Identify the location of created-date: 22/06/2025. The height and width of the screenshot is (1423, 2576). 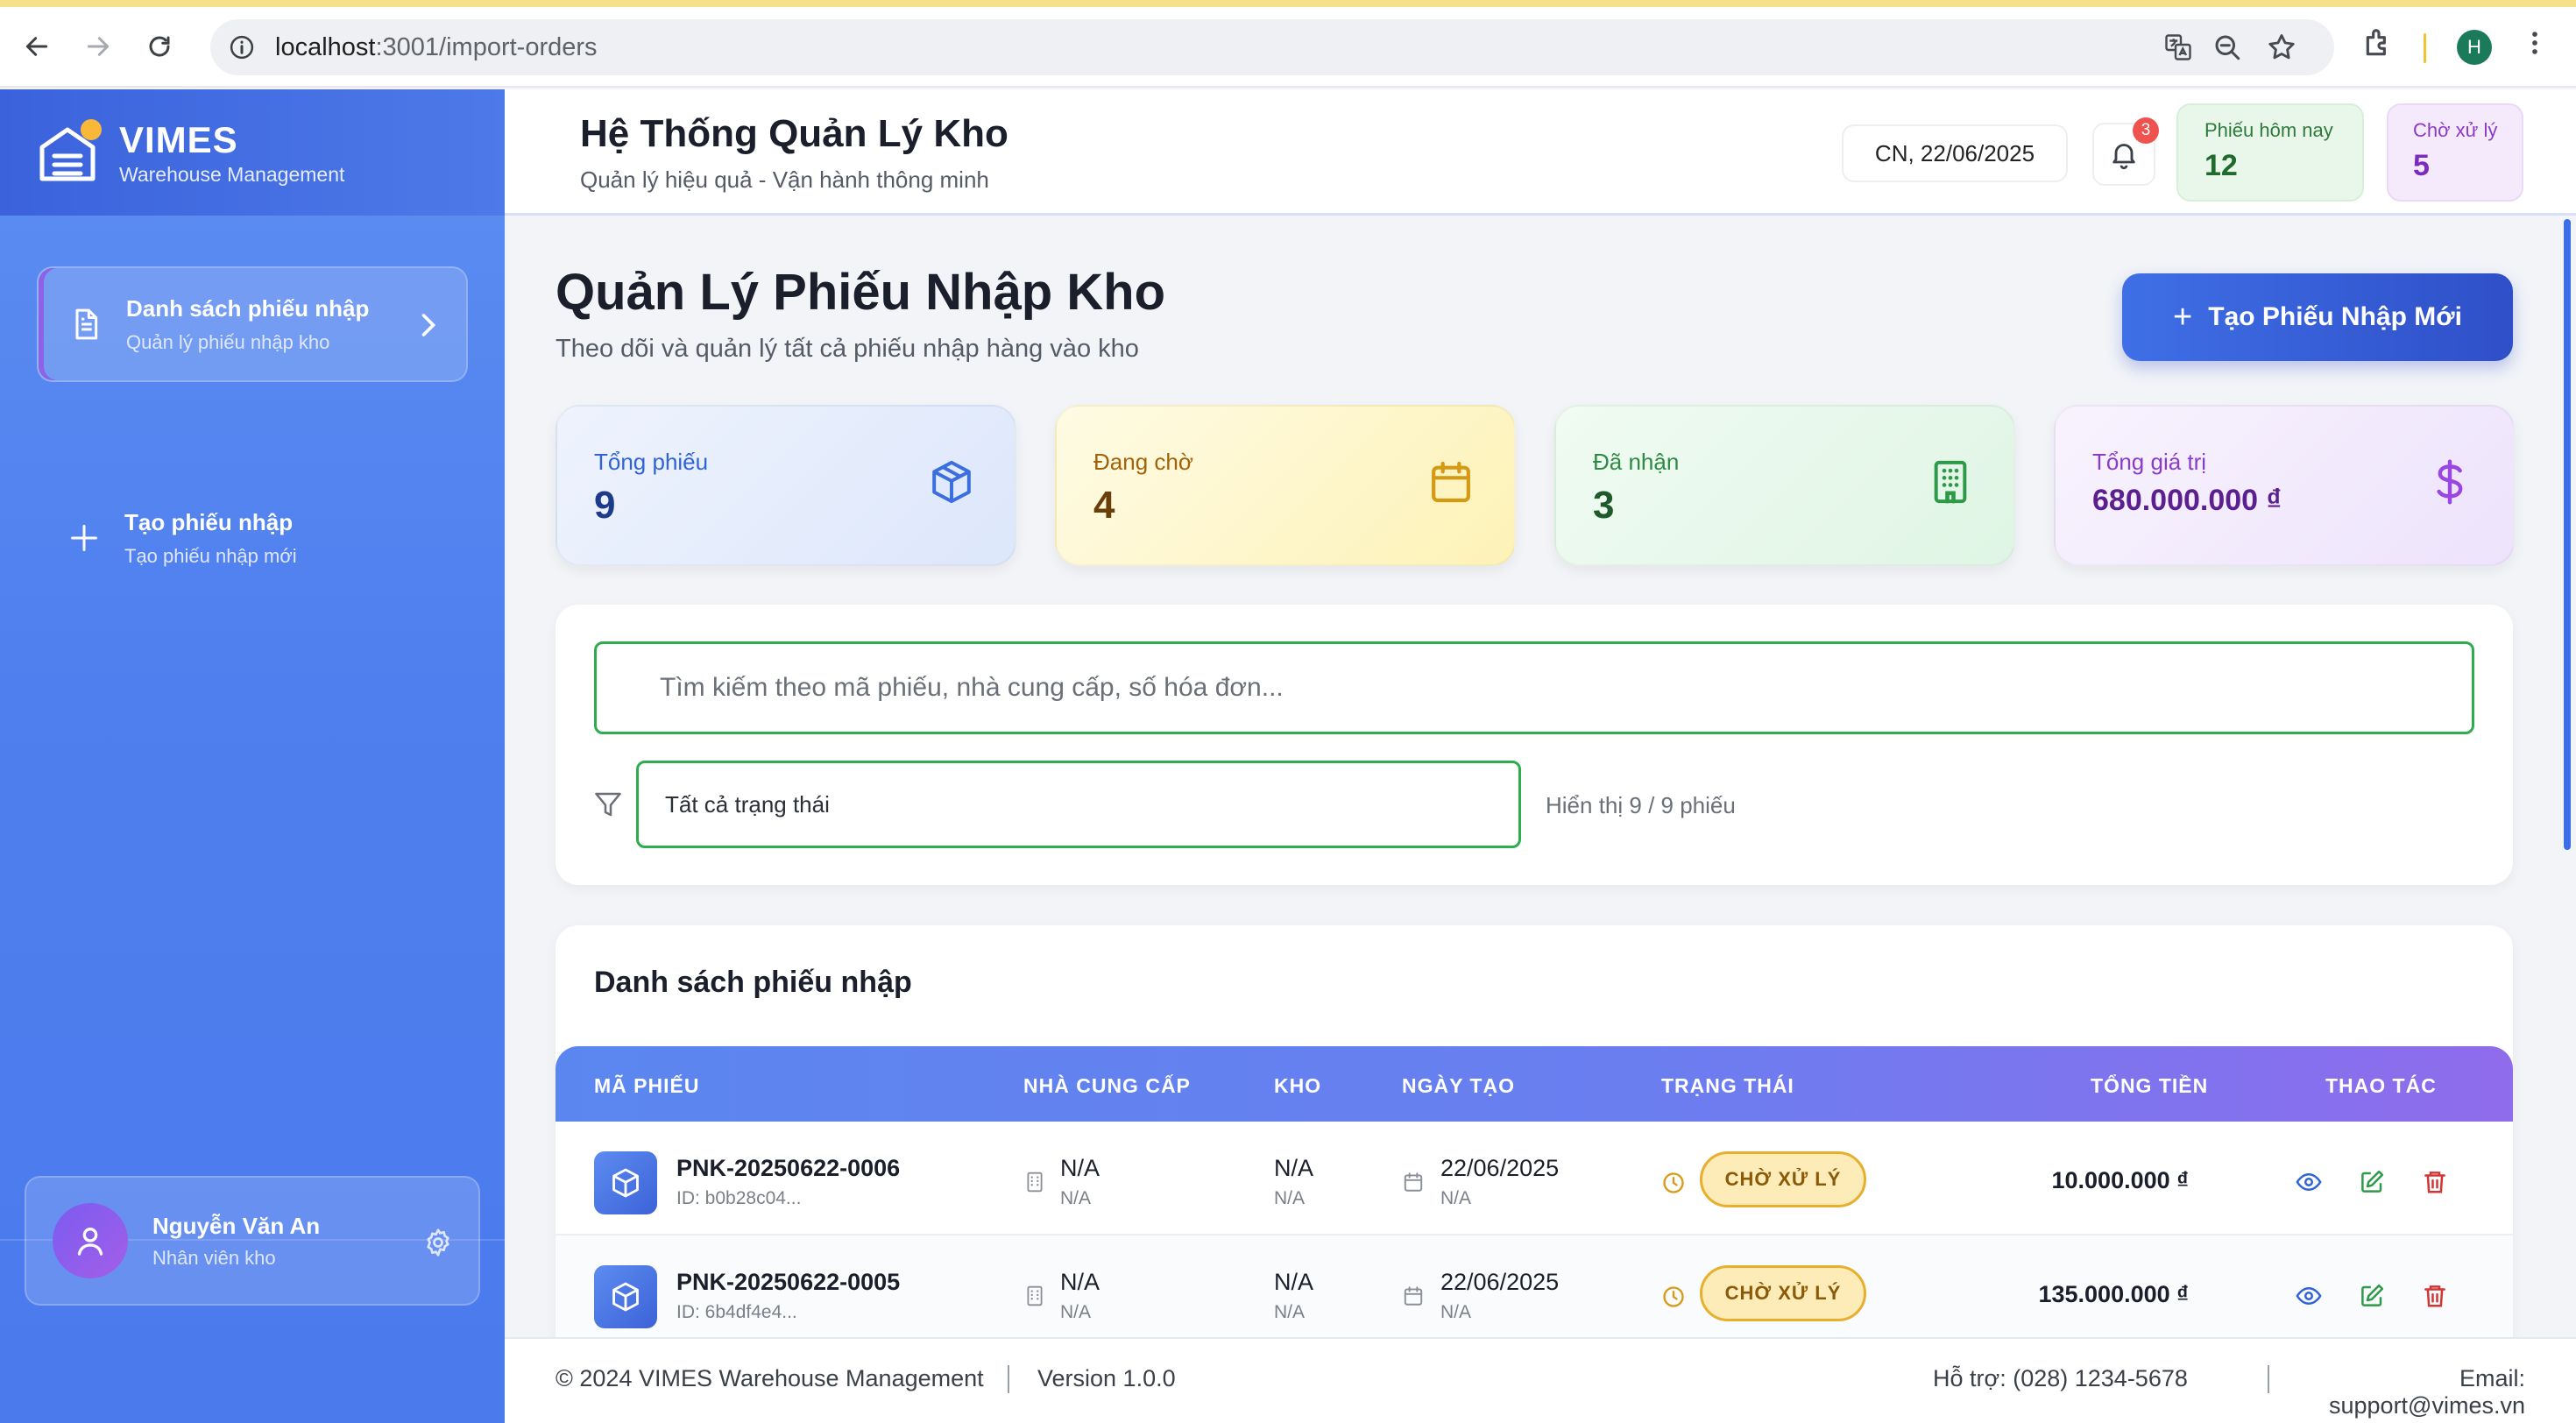
(1500, 1168).